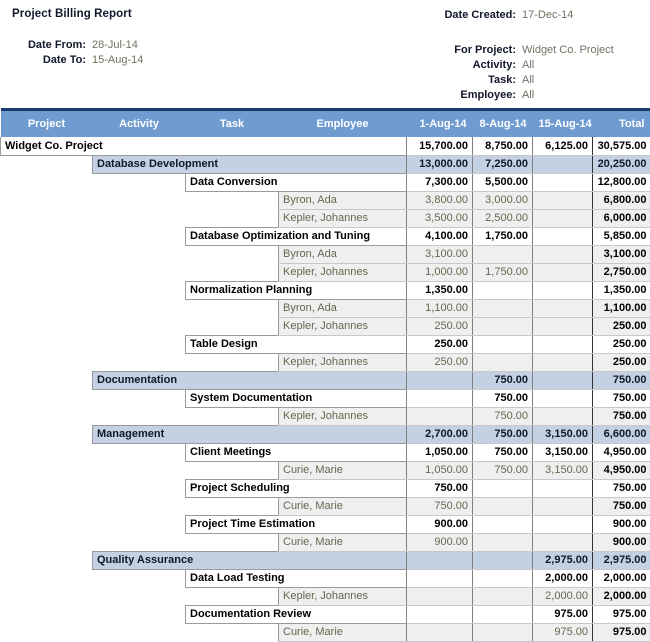 This screenshot has width=650, height=642. I want to click on table-row: Documentation Review975.00975.00, so click(325, 614).